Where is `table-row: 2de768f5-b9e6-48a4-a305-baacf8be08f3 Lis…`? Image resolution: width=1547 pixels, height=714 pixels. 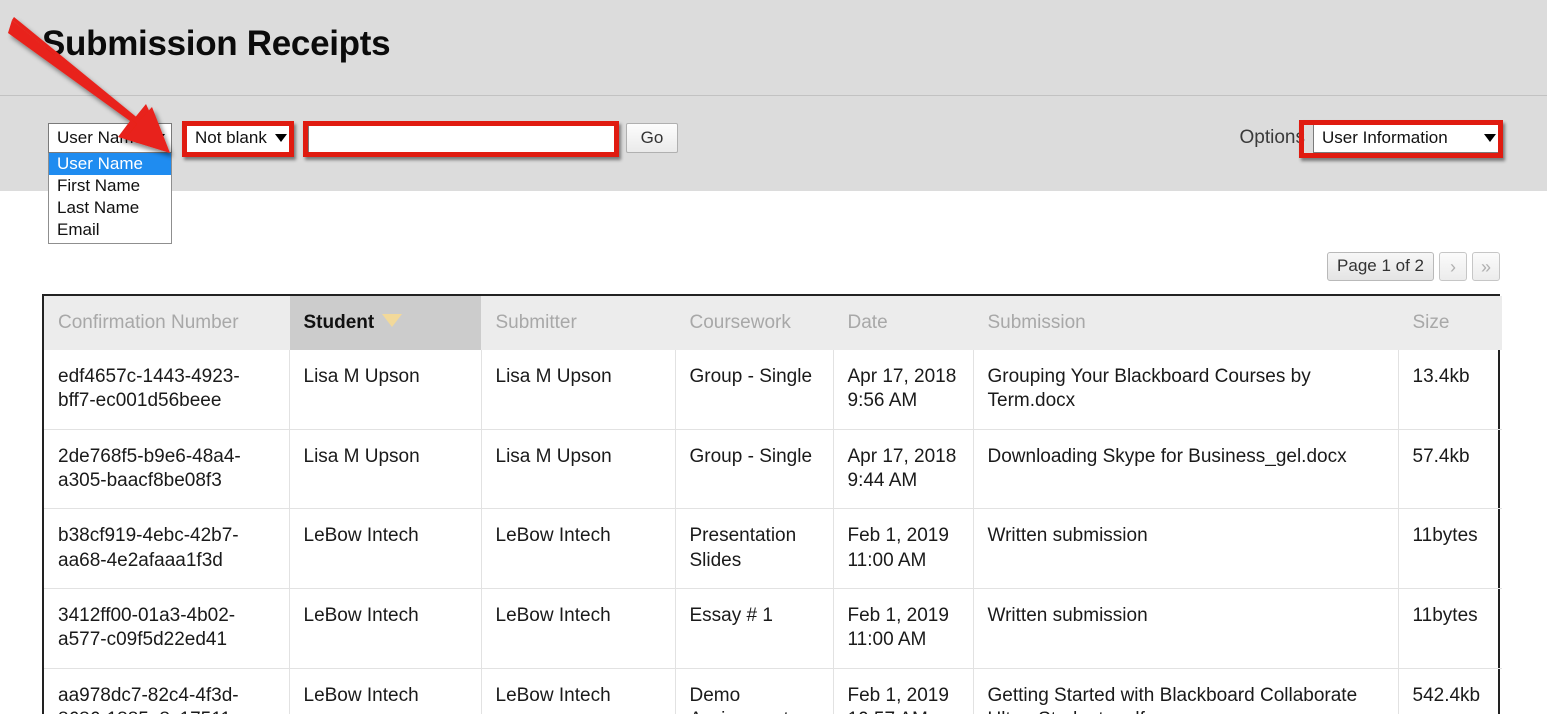 table-row: 2de768f5-b9e6-48a4-a305-baacf8be08f3 Lis… is located at coordinates (773, 469).